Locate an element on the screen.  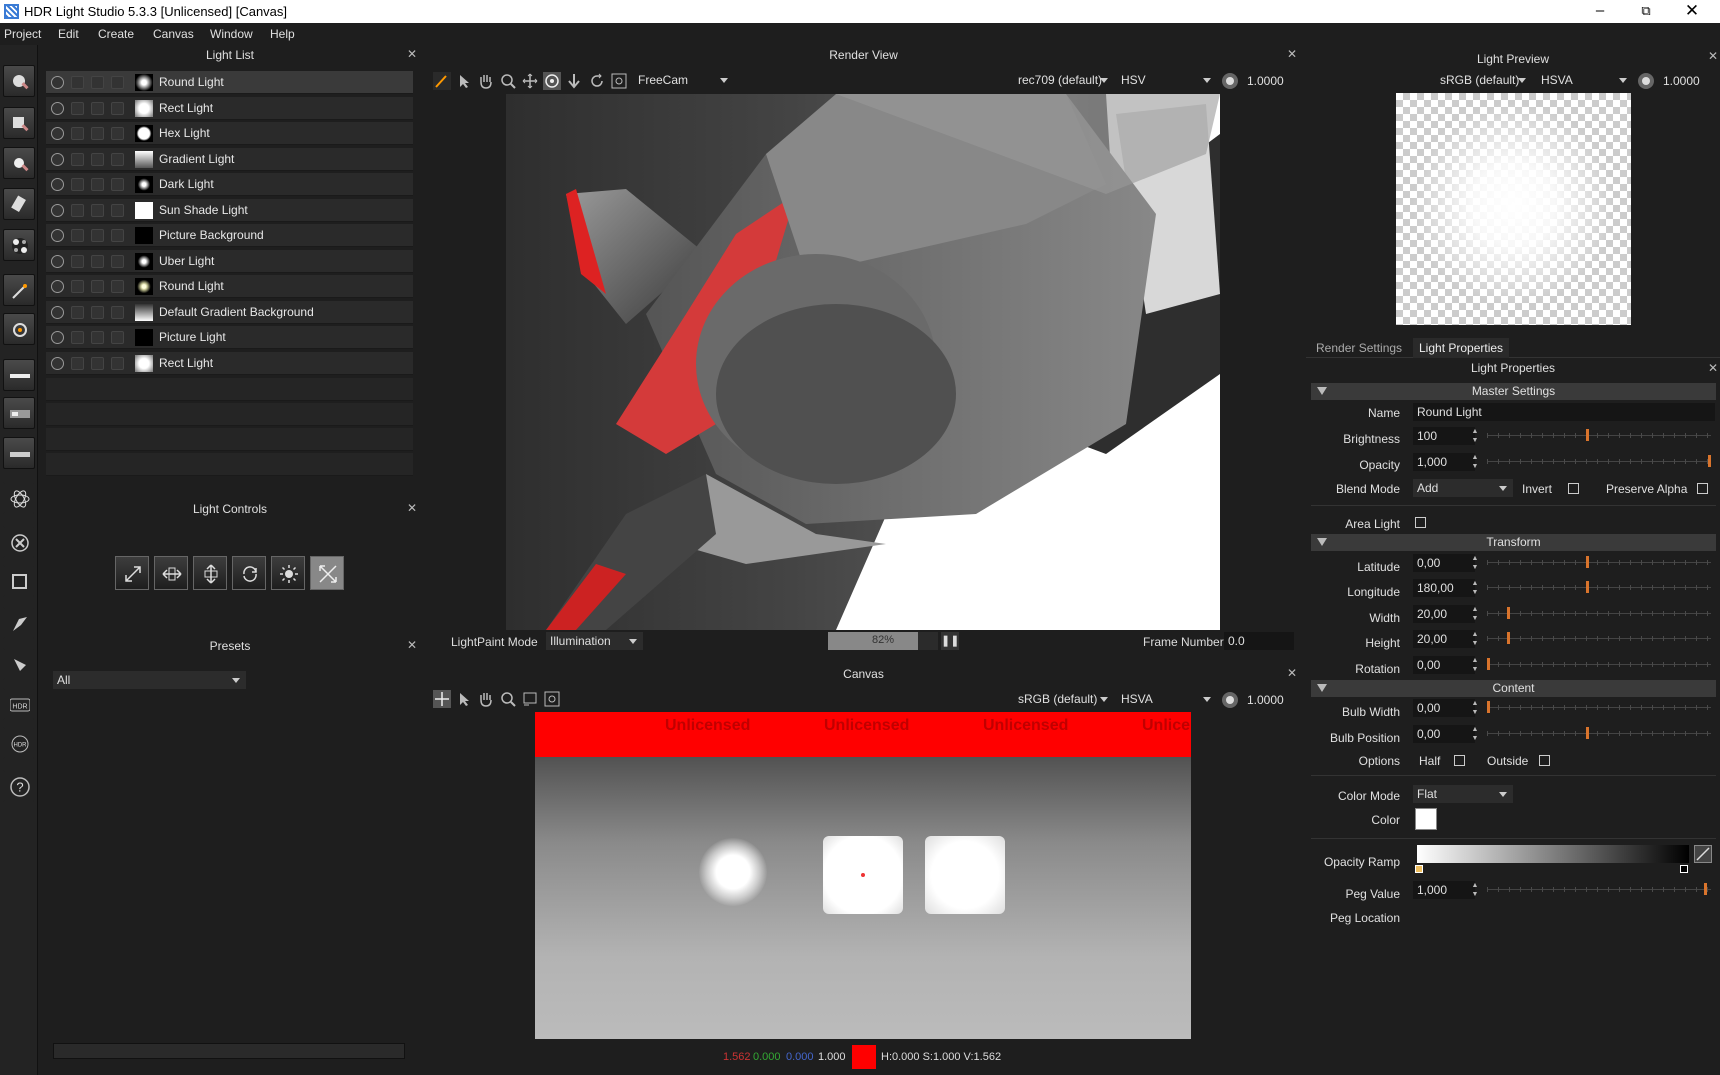
canvas-colorspace-dropdown: sRGB (default) is located at coordinates (1064, 699).